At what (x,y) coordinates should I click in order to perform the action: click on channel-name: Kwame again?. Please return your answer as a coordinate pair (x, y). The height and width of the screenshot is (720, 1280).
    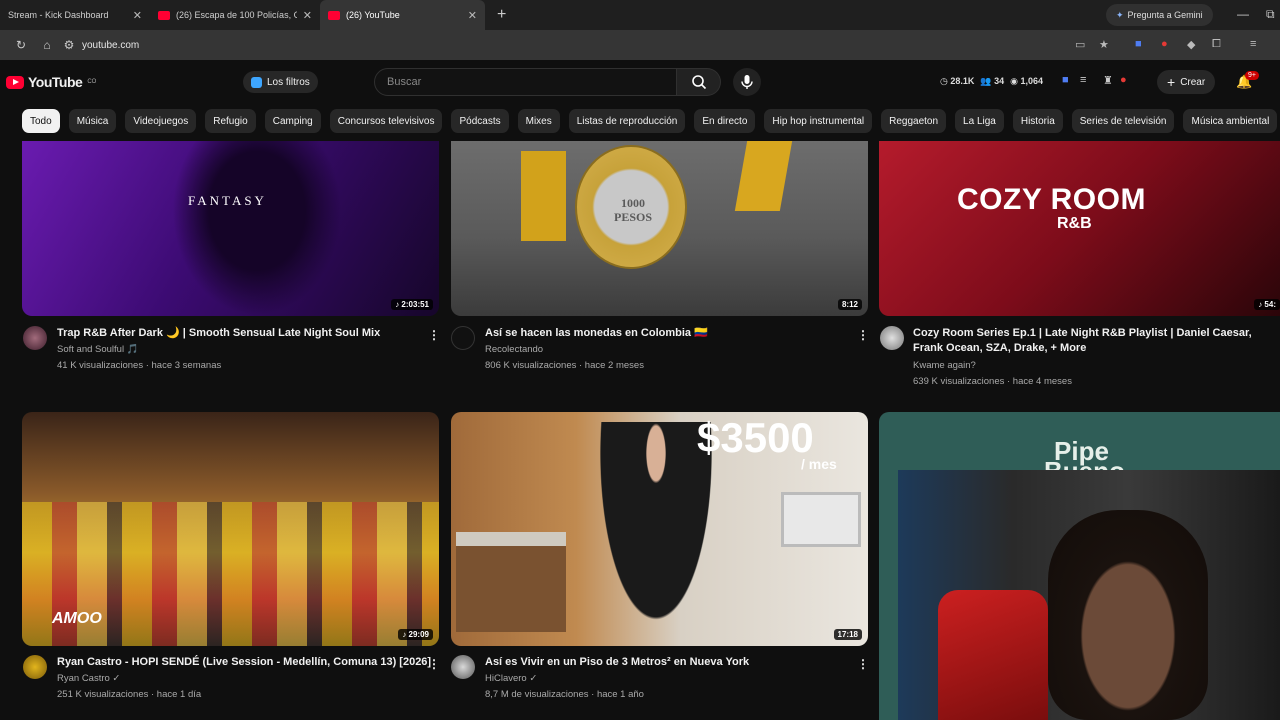
    Looking at the image, I should click on (944, 365).